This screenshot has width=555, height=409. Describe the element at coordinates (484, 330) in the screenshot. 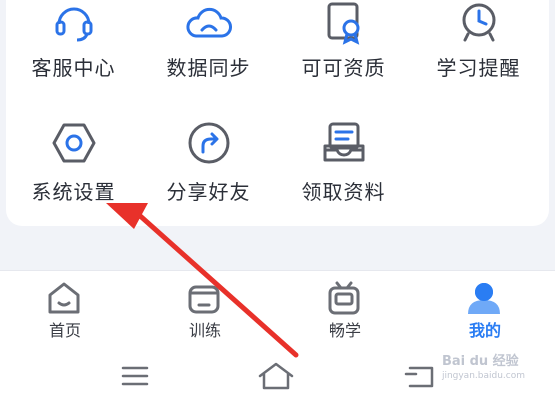

I see `tab-label: 我的` at that location.